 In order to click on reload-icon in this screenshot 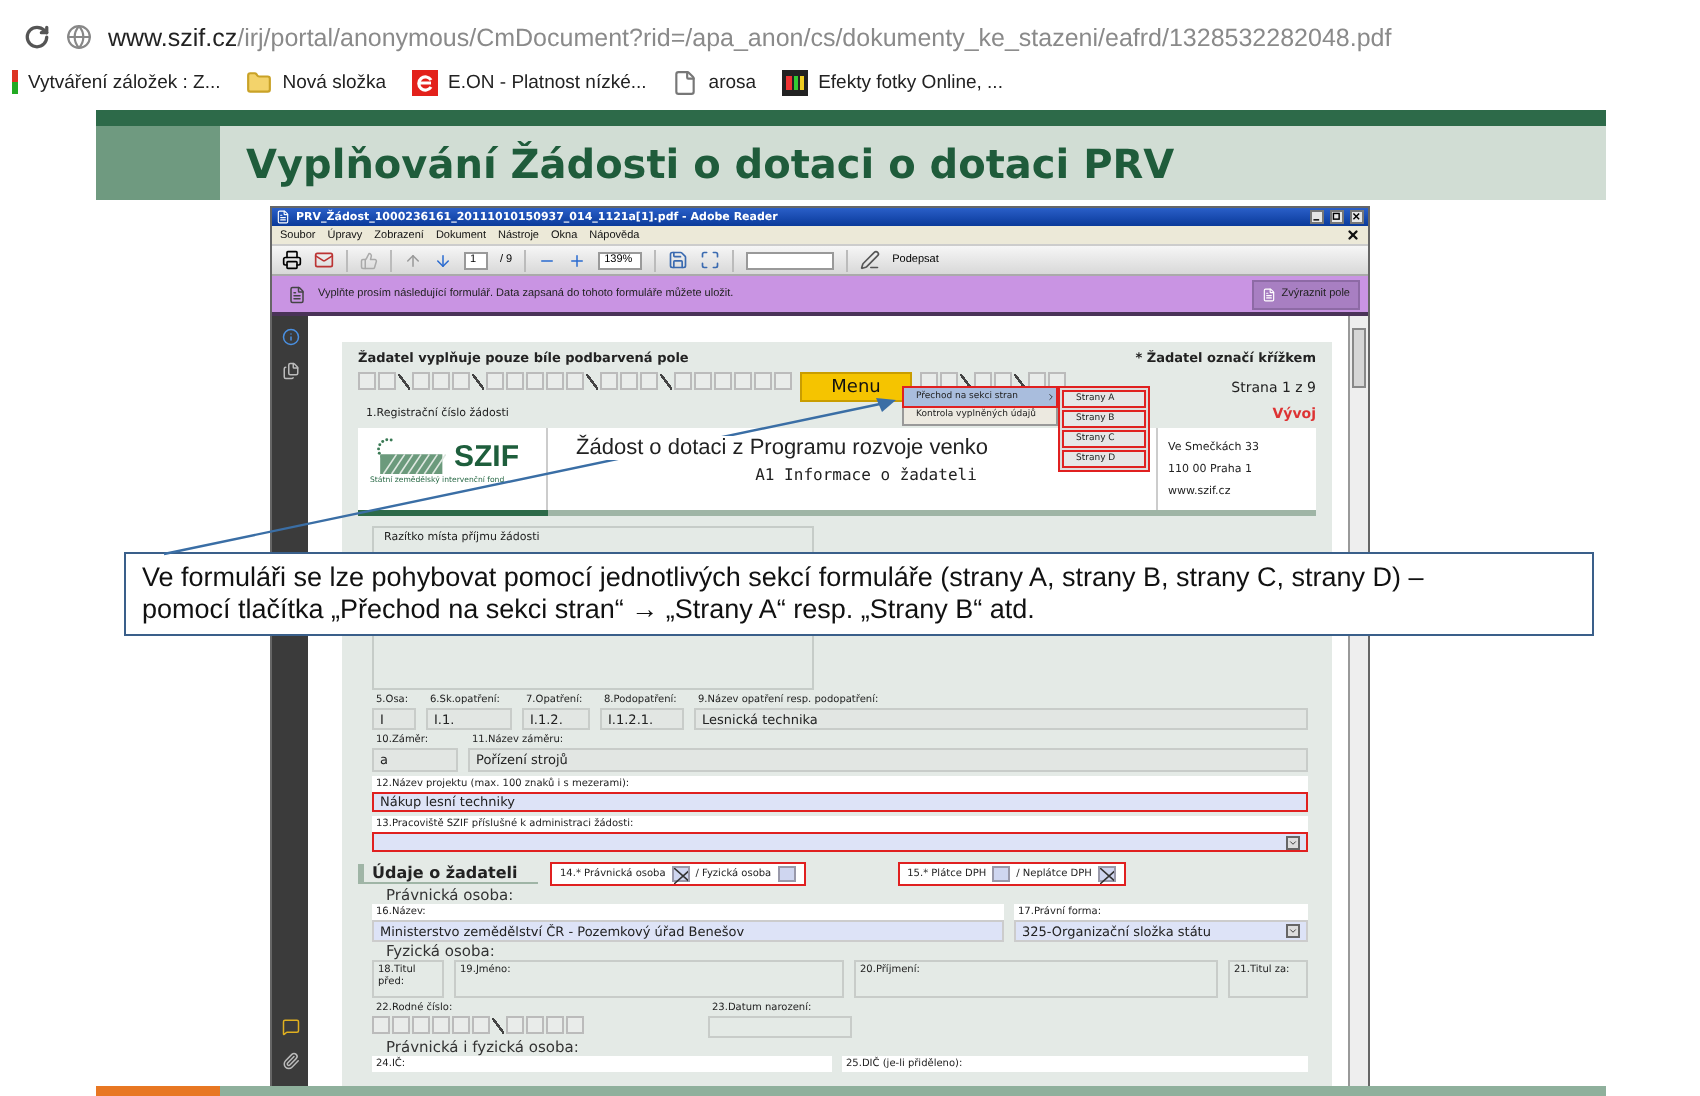, I will do `click(37, 37)`.